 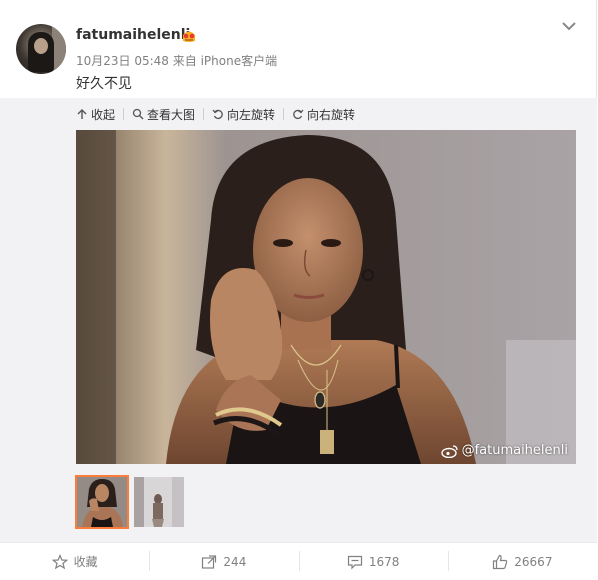 I want to click on view-large-label: 查看大图, so click(x=171, y=114).